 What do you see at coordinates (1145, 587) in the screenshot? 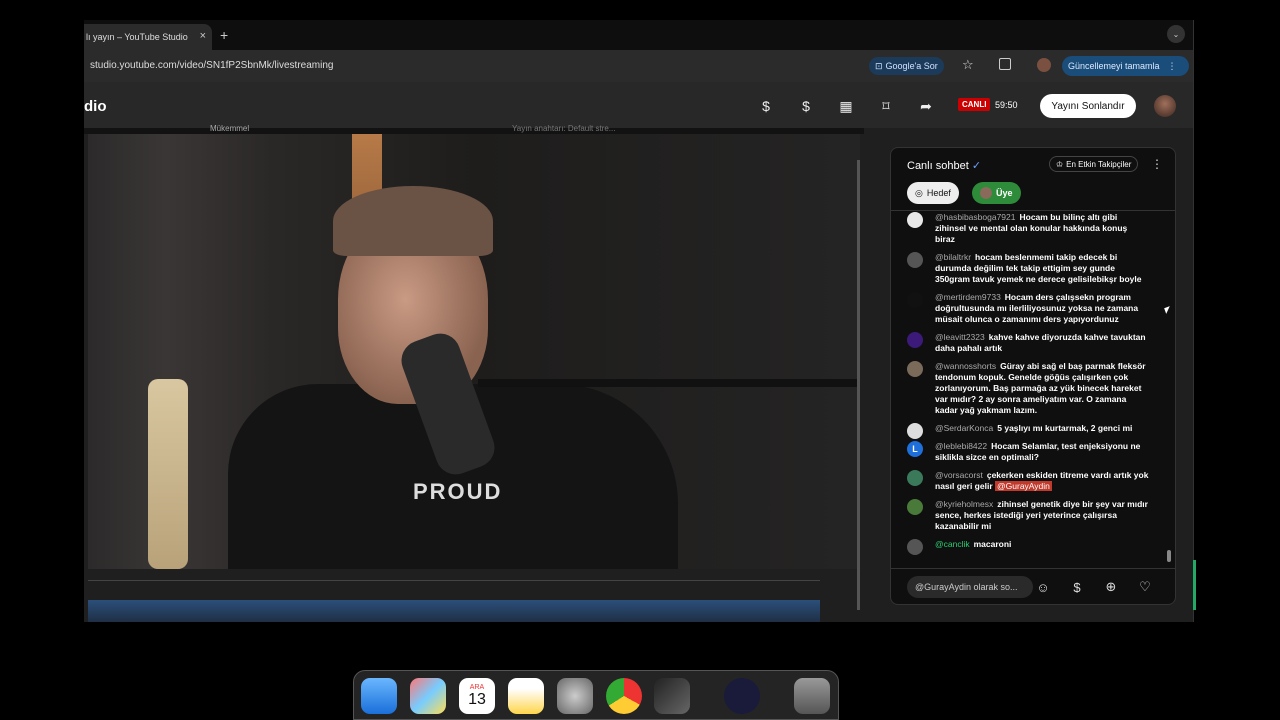
I see `heart-icon: ♡` at bounding box center [1145, 587].